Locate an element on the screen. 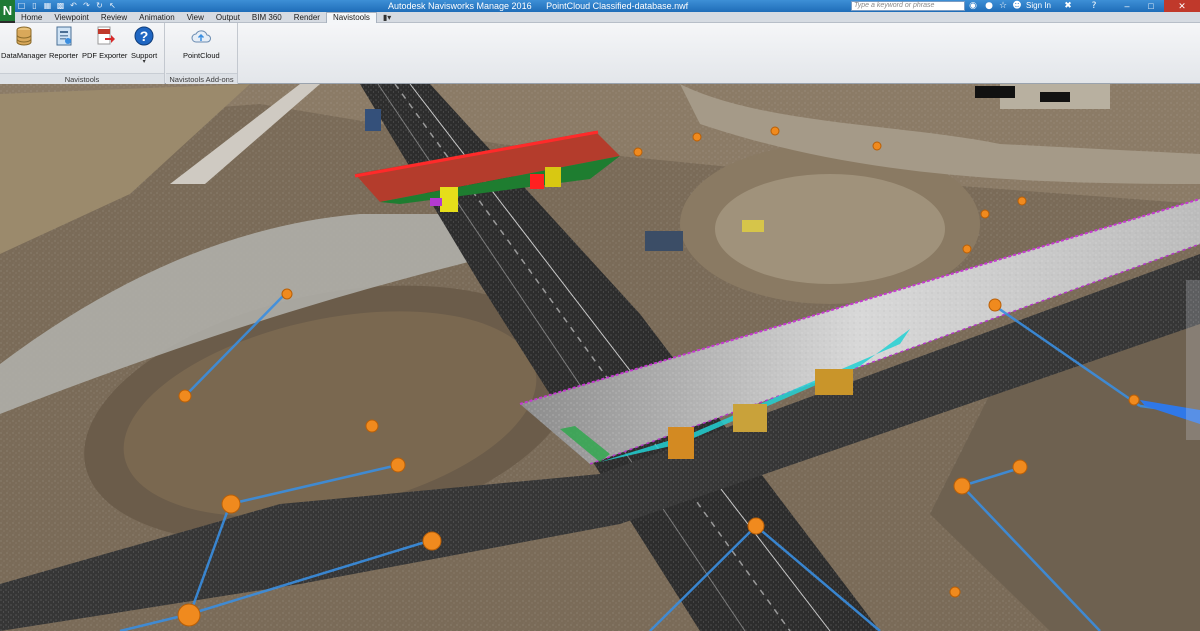  sign-in-button: Sign In is located at coordinates (1038, 6).